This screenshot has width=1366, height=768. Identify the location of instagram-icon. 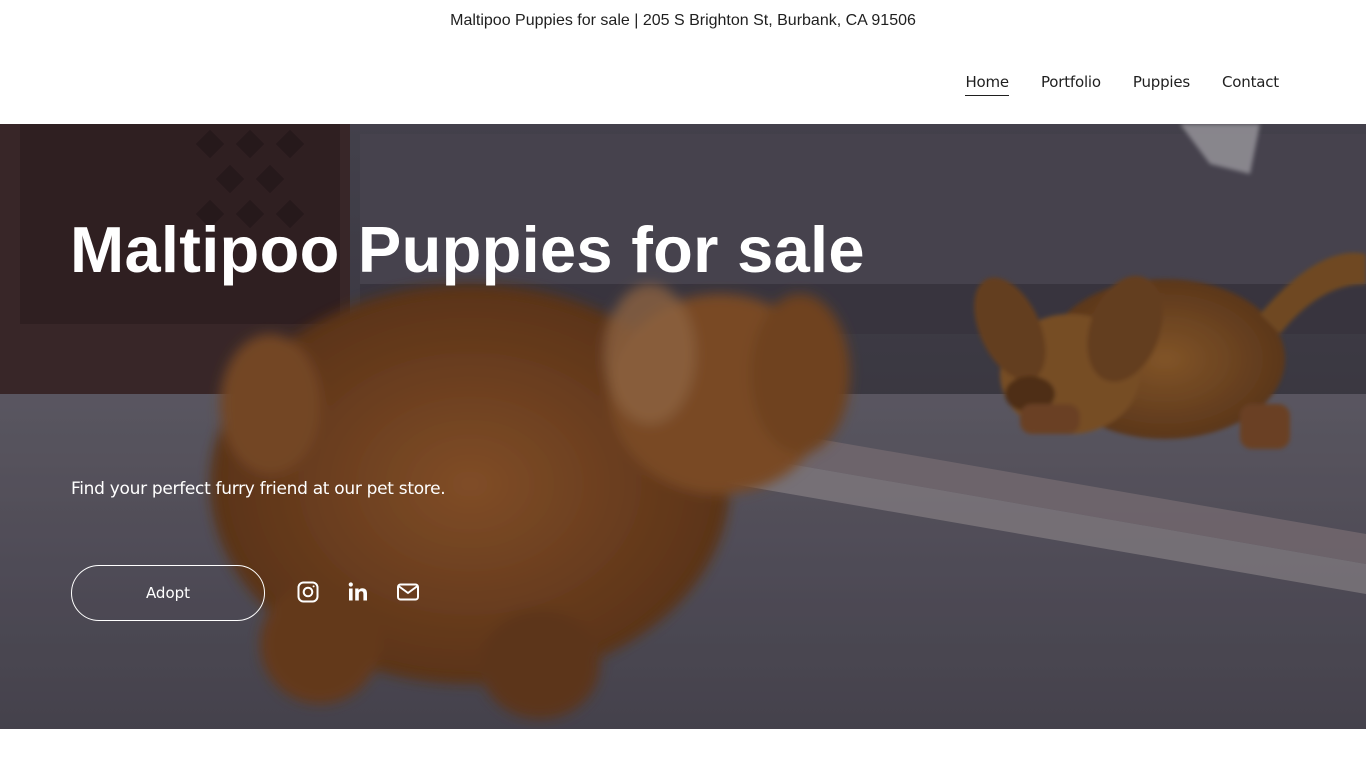
(308, 592).